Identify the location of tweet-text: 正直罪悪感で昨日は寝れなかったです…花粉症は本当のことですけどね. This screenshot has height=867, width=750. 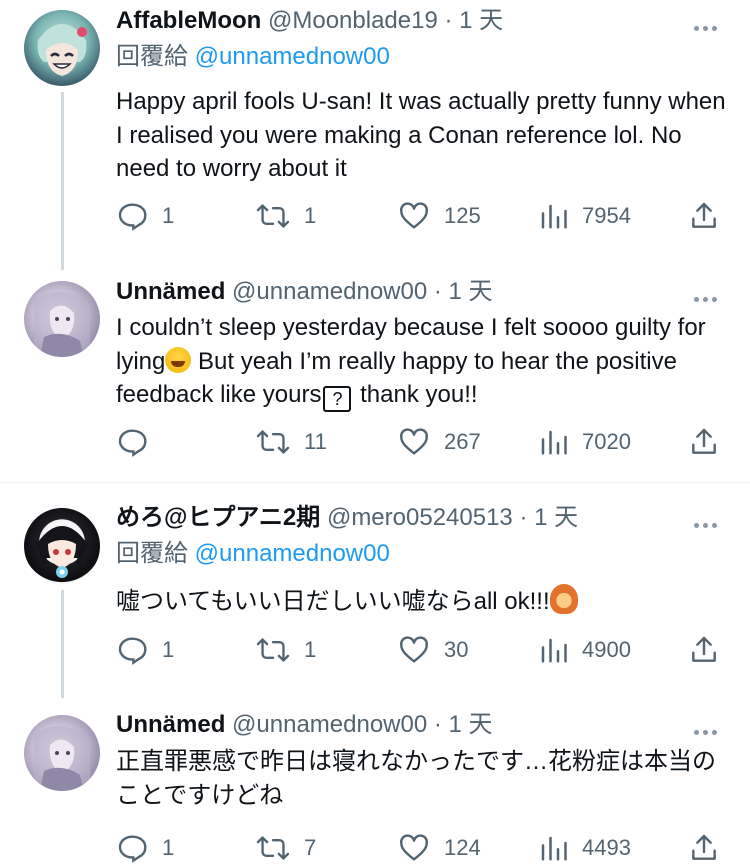
(416, 778).